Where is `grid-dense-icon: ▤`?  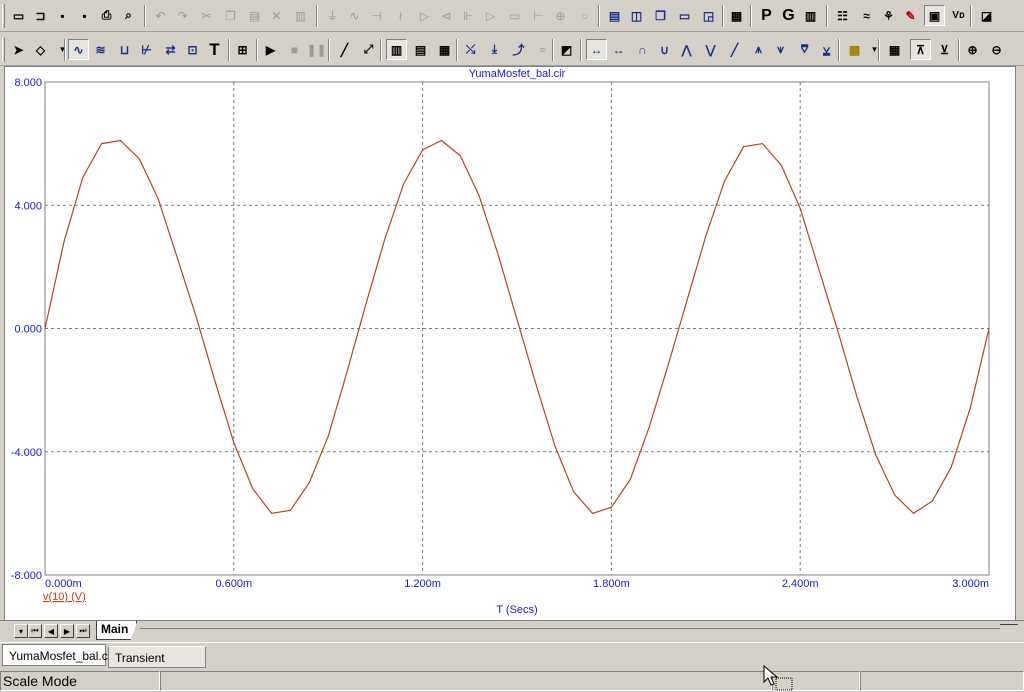
grid-dense-icon: ▤ is located at coordinates (420, 49).